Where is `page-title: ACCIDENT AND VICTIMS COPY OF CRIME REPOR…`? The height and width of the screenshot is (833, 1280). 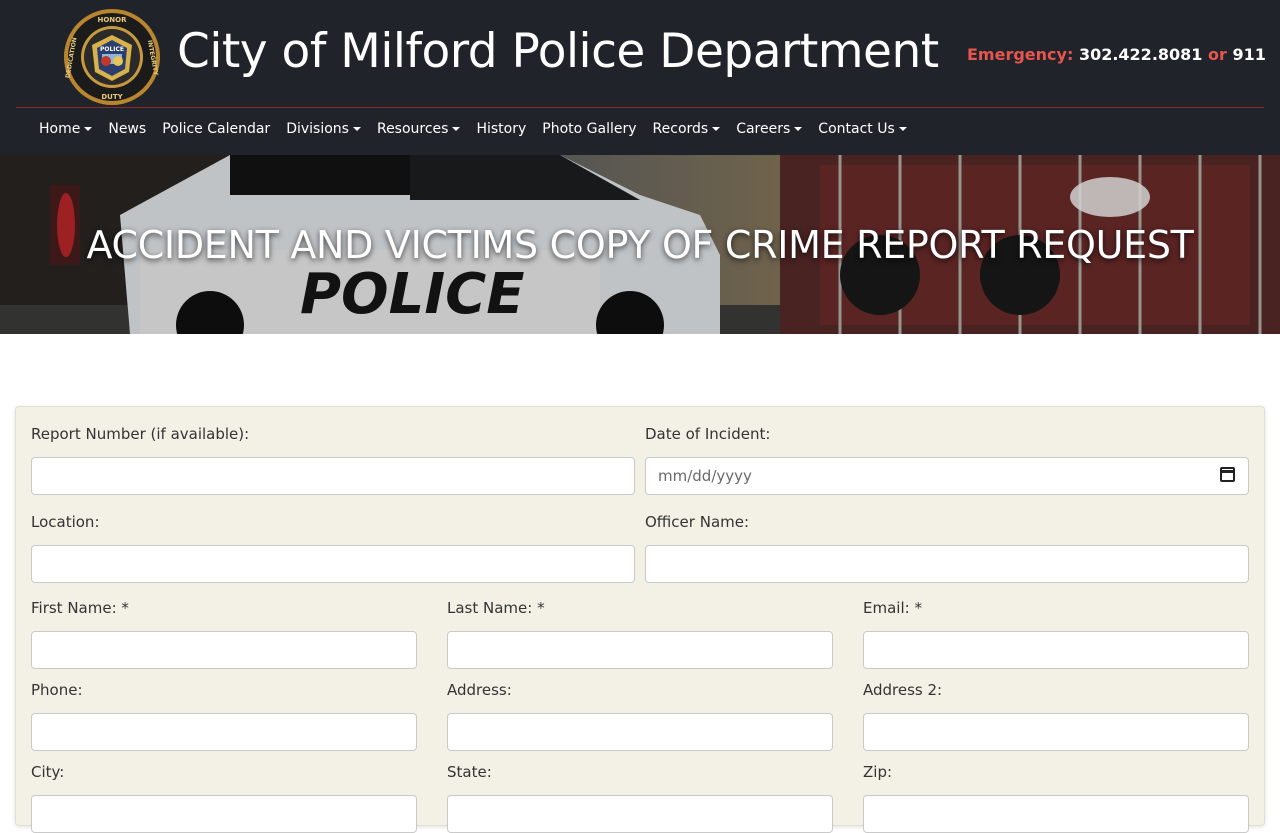
page-title: ACCIDENT AND VICTIMS COPY OF CRIME REPOR… is located at coordinates (640, 245).